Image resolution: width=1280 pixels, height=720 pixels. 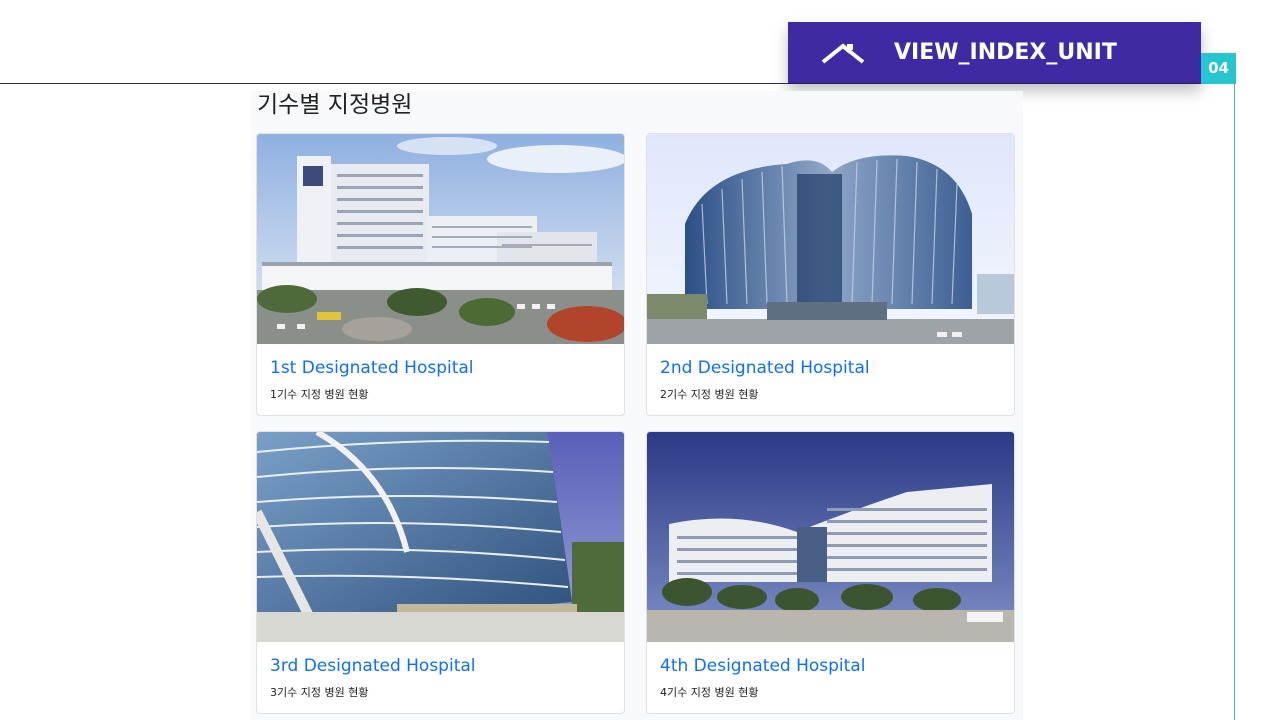 I want to click on card-text: 4기수 지정 병원 현황, so click(x=709, y=692).